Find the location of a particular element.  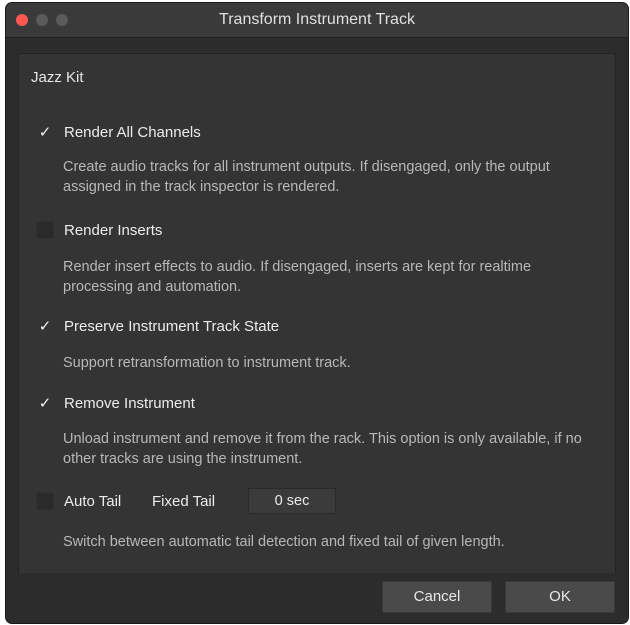

auto-tail-option: Auto Tail is located at coordinates (78, 501).